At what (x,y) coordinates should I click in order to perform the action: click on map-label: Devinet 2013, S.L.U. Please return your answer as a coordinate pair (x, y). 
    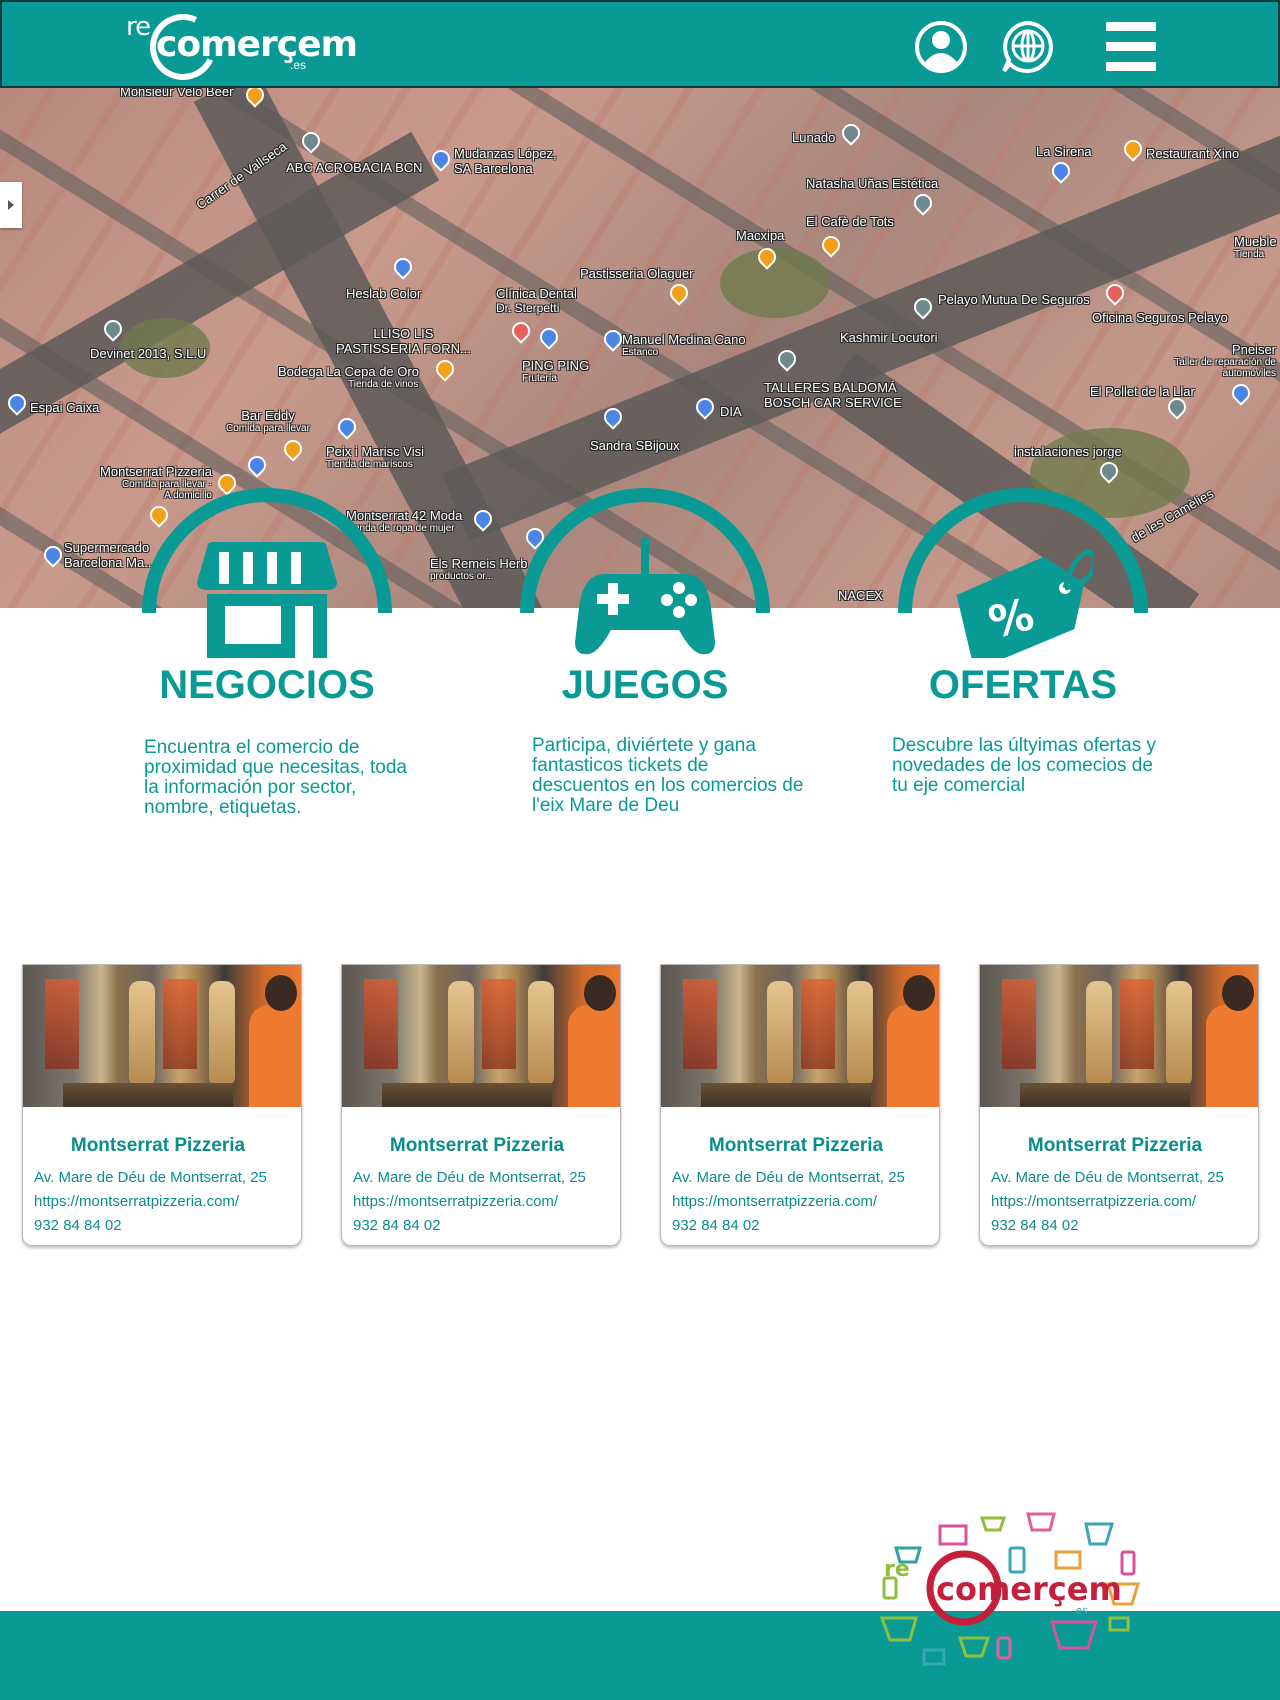
    Looking at the image, I should click on (148, 353).